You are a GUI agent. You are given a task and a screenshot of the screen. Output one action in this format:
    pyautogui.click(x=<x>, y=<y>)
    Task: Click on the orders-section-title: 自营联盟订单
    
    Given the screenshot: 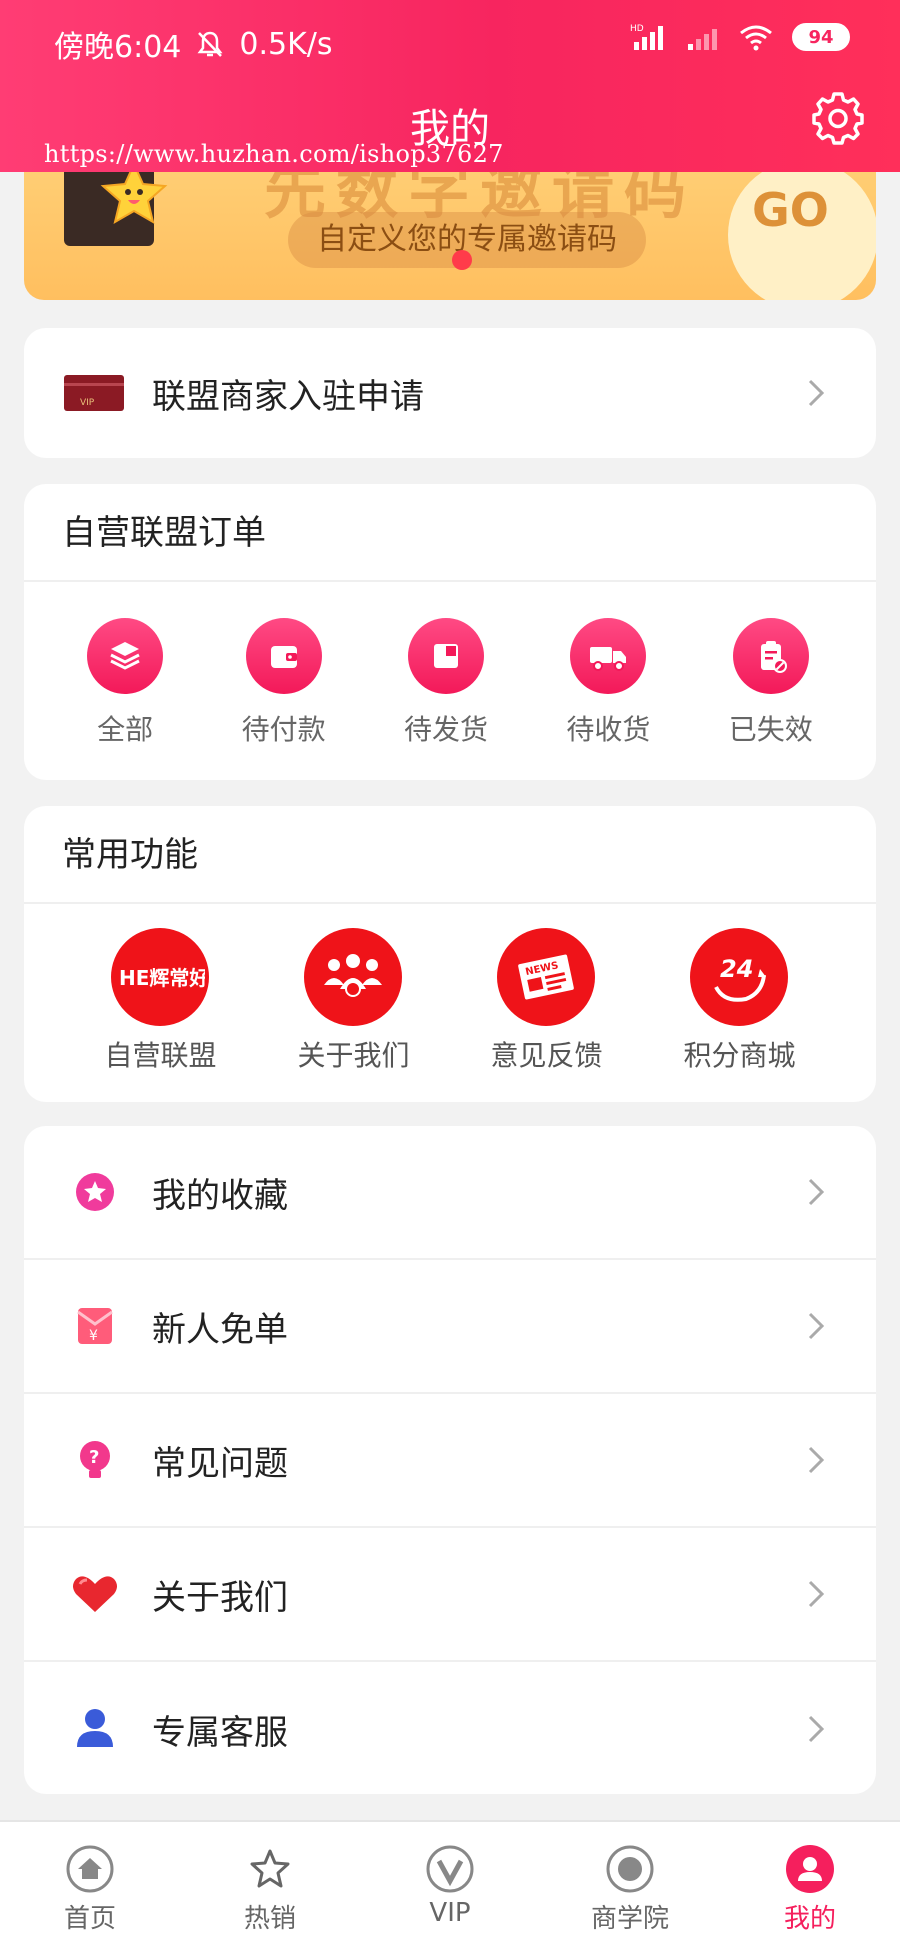 What is the action you would take?
    pyautogui.click(x=450, y=533)
    